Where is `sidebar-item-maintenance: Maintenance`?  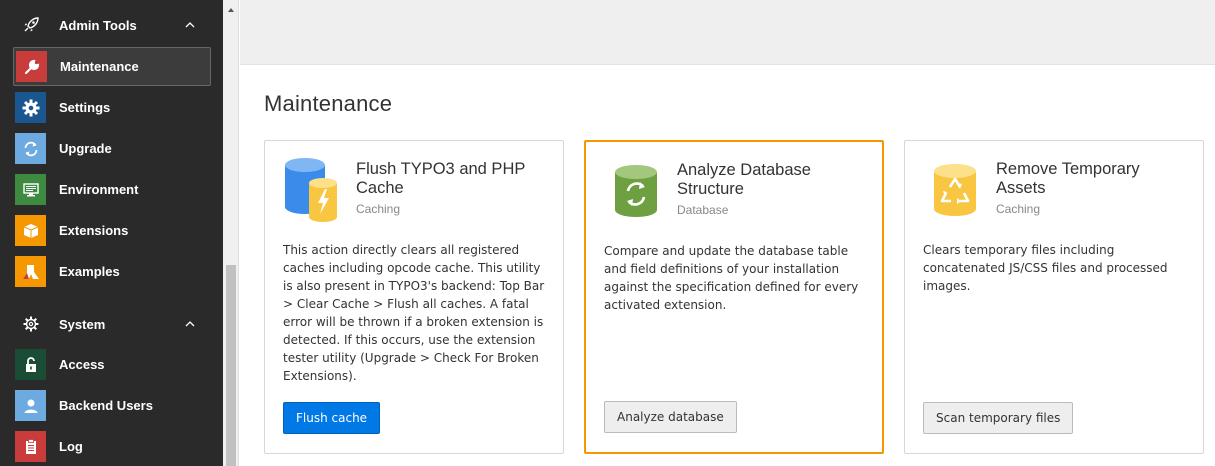 sidebar-item-maintenance: Maintenance is located at coordinates (112, 66).